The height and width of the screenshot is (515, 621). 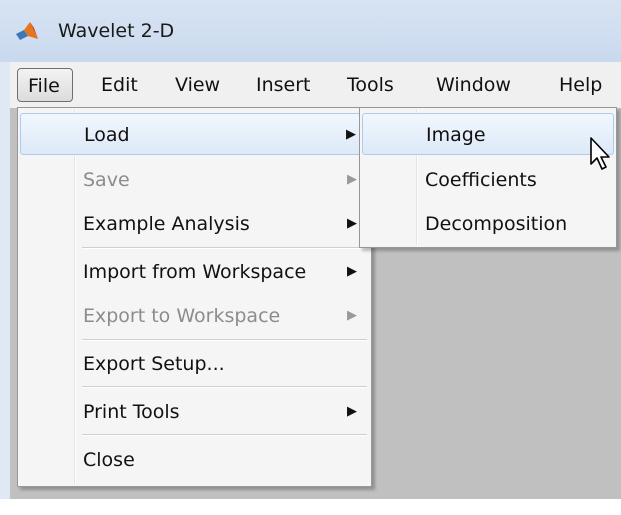 I want to click on submenu-item-image: Image, so click(x=488, y=134).